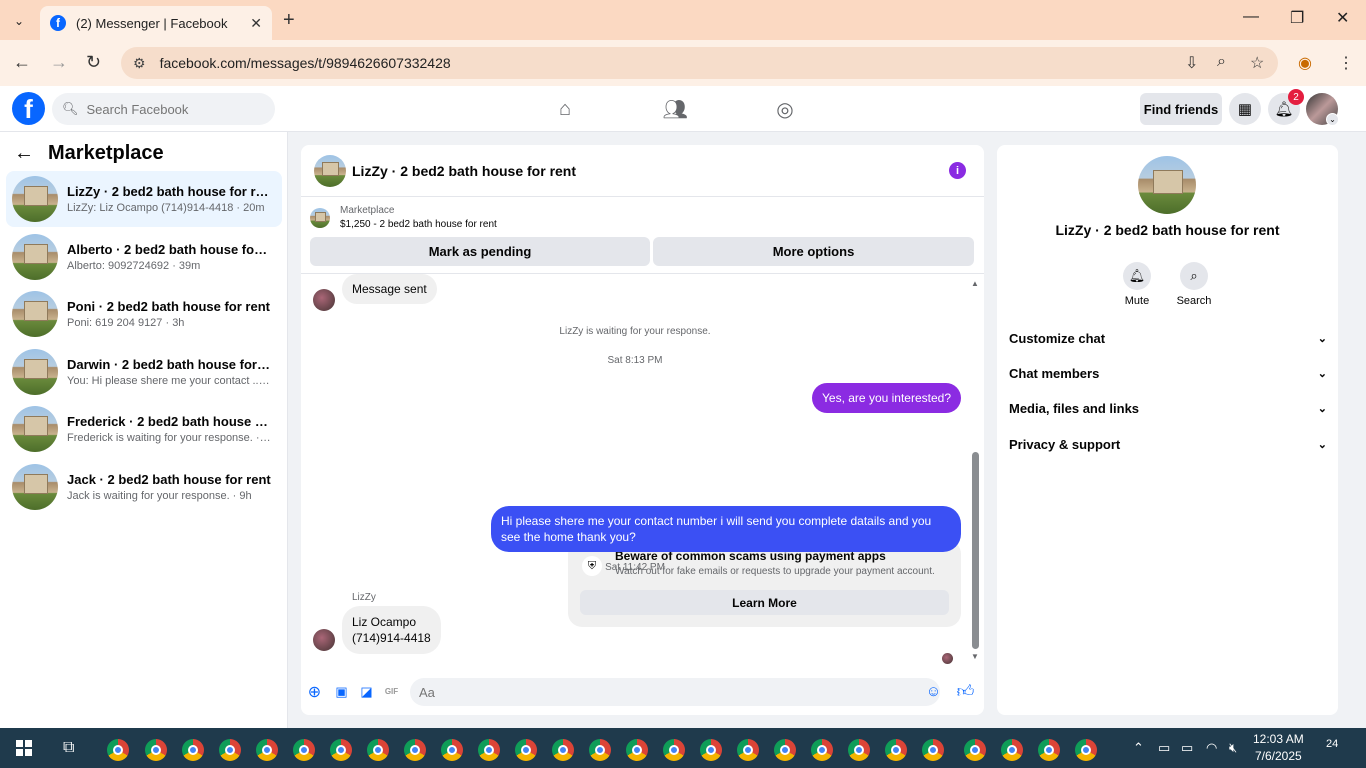  I want to click on zoom-icon: ⌕, so click(1221, 62).